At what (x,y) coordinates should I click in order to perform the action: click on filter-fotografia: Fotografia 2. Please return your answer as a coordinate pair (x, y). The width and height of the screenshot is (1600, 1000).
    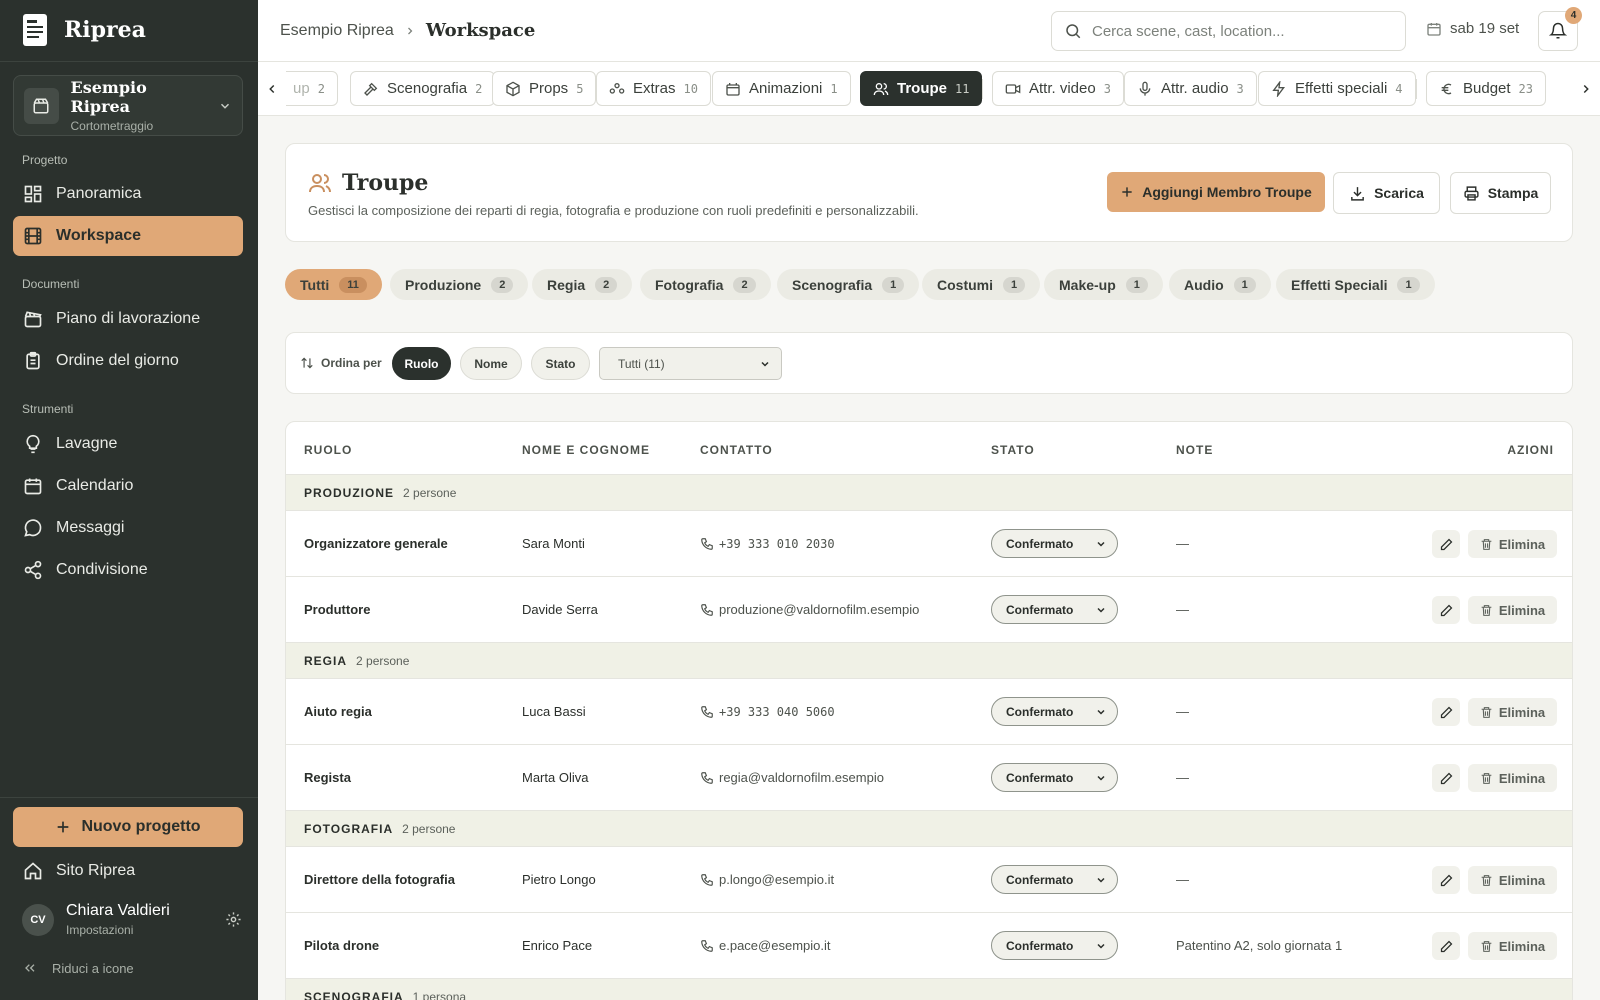
    Looking at the image, I should click on (705, 284).